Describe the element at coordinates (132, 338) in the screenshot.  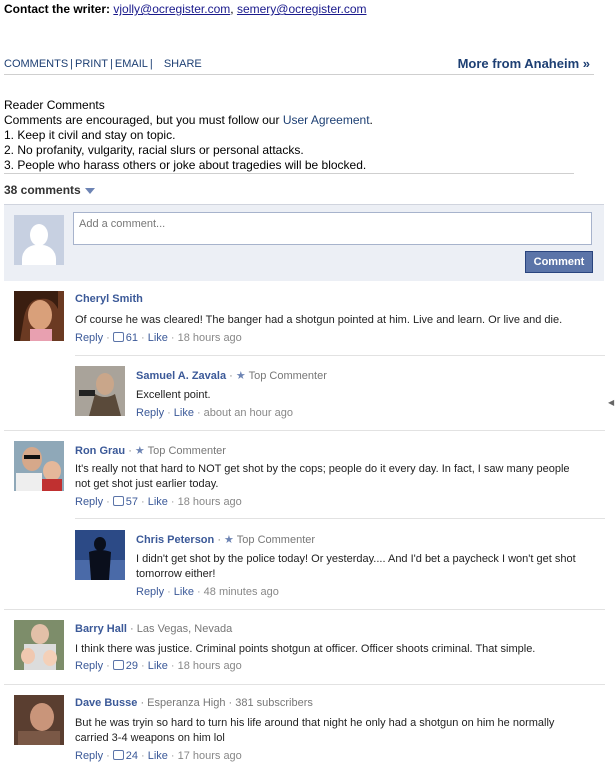
I see `like-count: 61` at that location.